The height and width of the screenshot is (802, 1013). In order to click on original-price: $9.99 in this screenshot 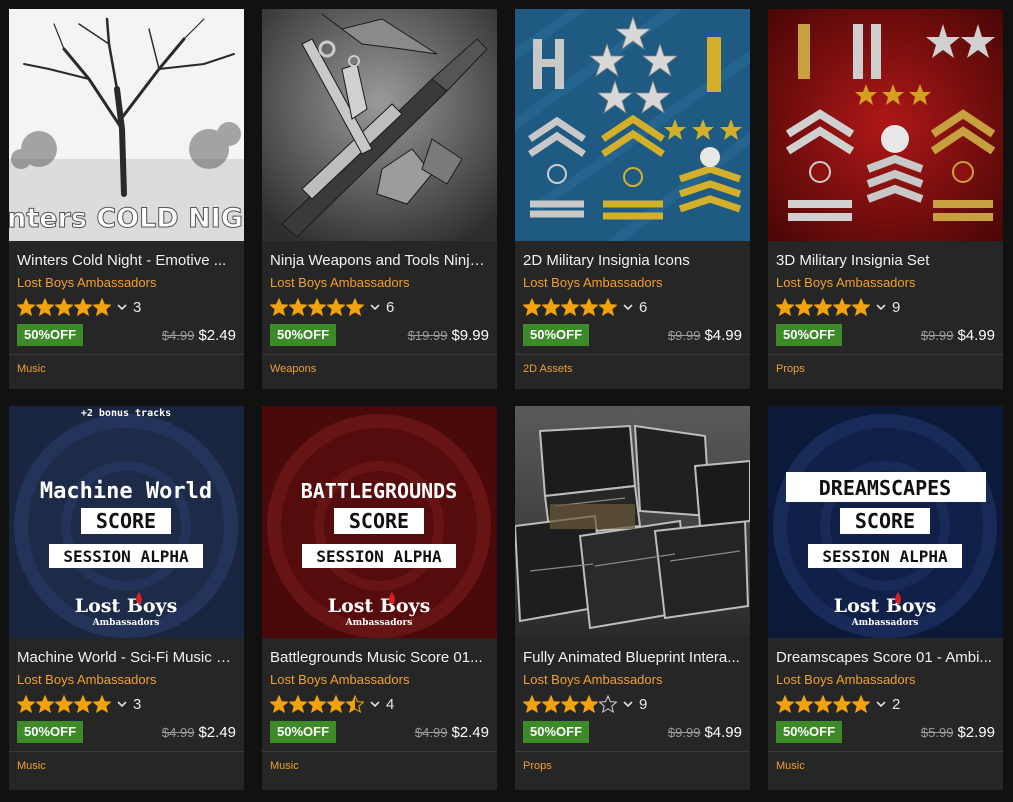, I will do `click(684, 732)`.